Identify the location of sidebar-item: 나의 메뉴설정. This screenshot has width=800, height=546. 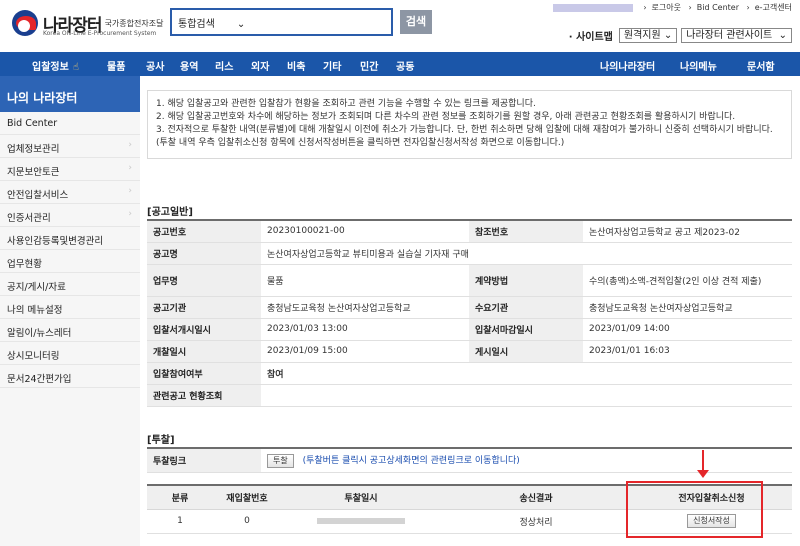
(70, 307).